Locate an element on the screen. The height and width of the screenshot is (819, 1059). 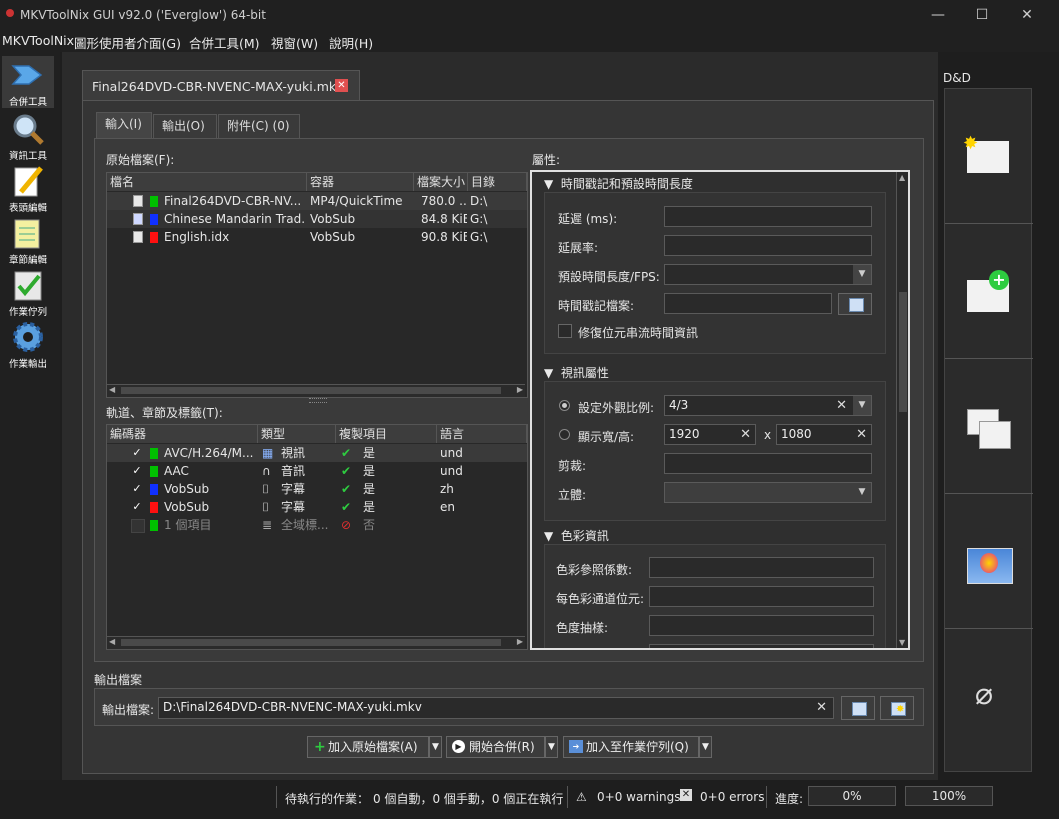
display-width-field: 1920 ✕ is located at coordinates (710, 434).